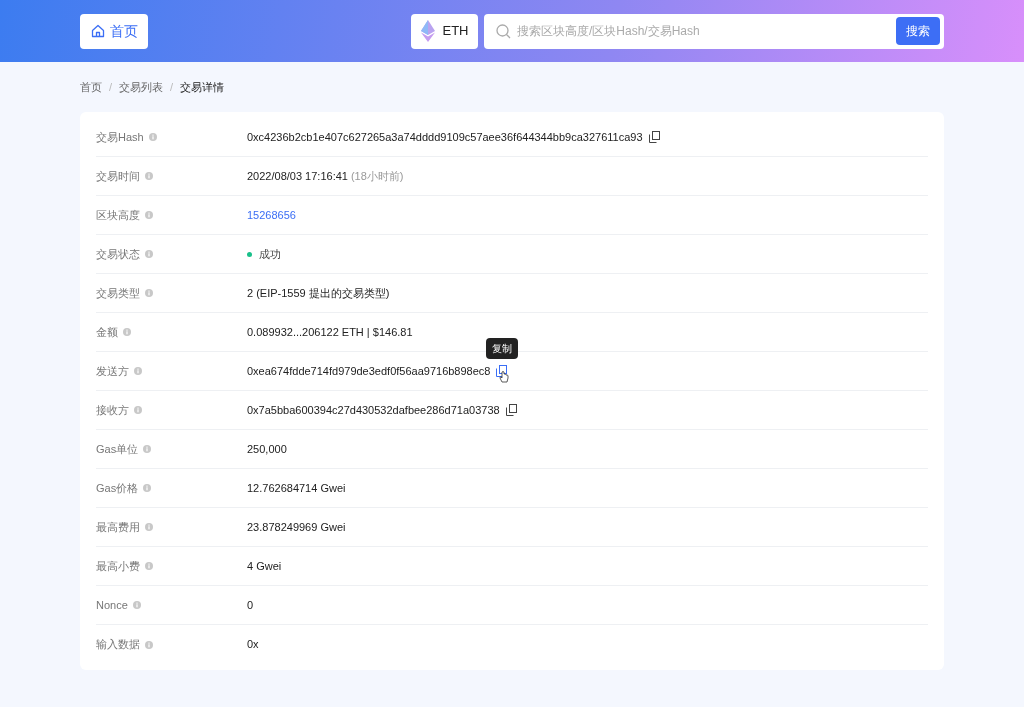 The height and width of the screenshot is (707, 1024). What do you see at coordinates (330, 332) in the screenshot?
I see `detail-value: 0.089932...206122 ETH | $146.81` at bounding box center [330, 332].